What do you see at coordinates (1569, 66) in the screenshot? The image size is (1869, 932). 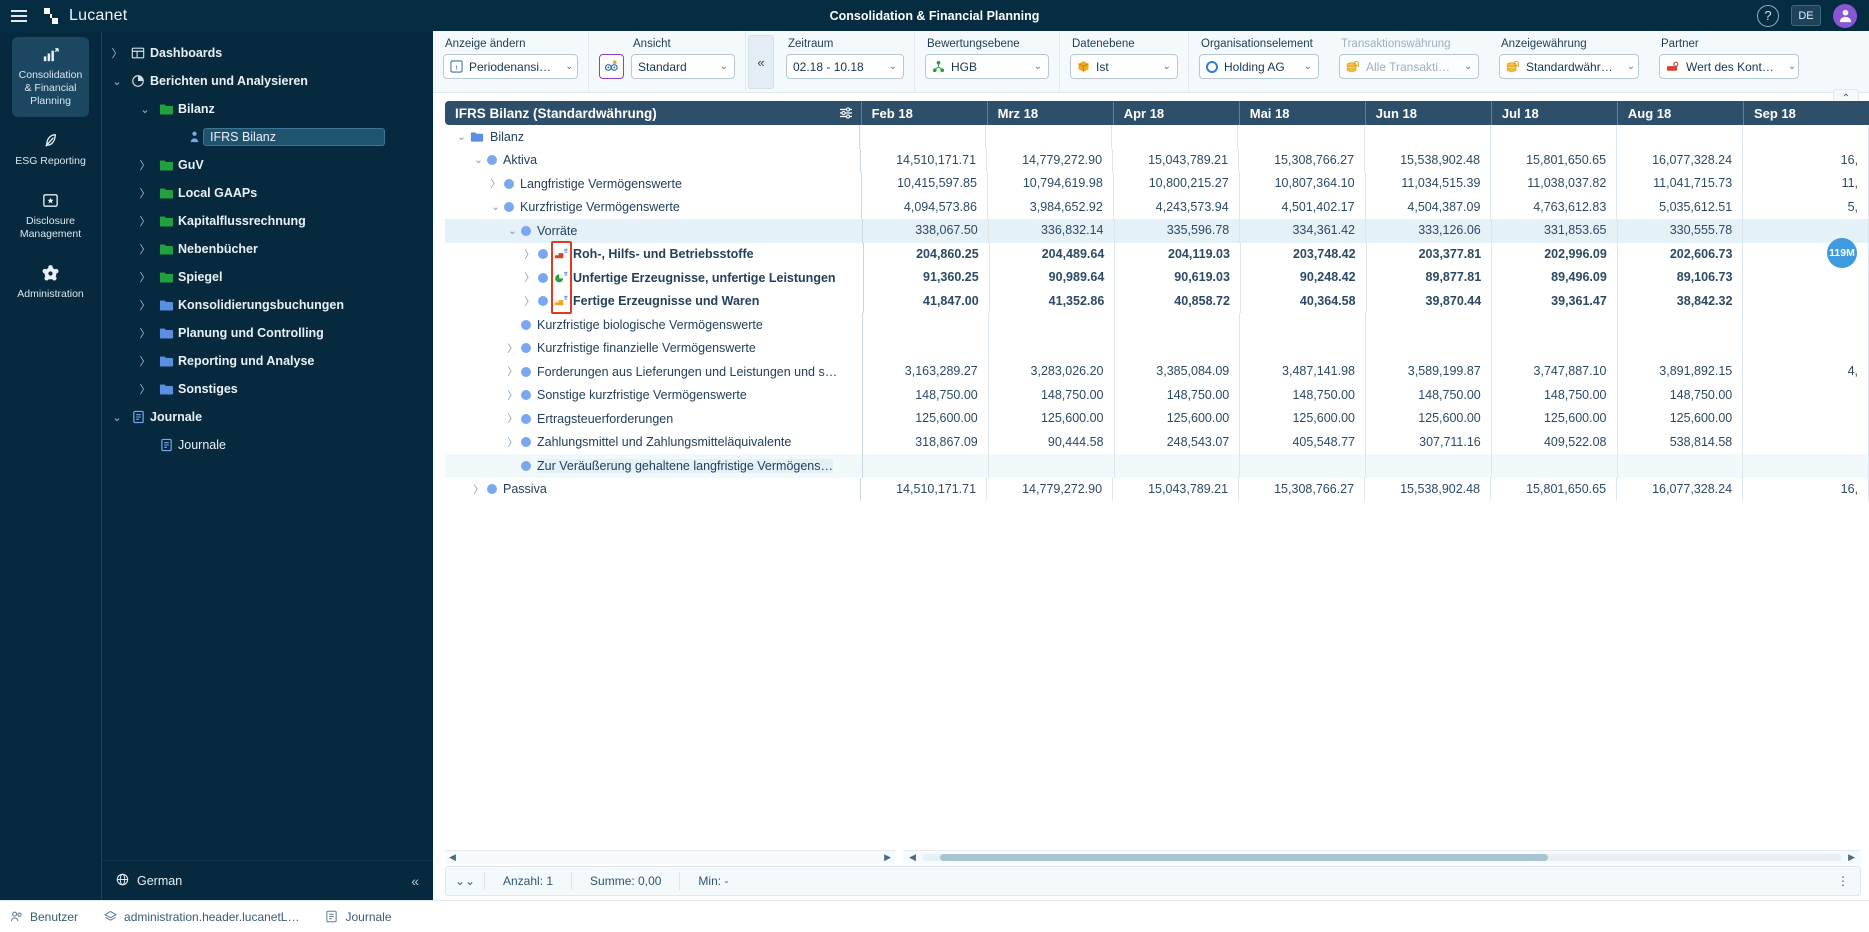 I see `anzeigewaehrung-select: Standardwähr… ⌄` at bounding box center [1569, 66].